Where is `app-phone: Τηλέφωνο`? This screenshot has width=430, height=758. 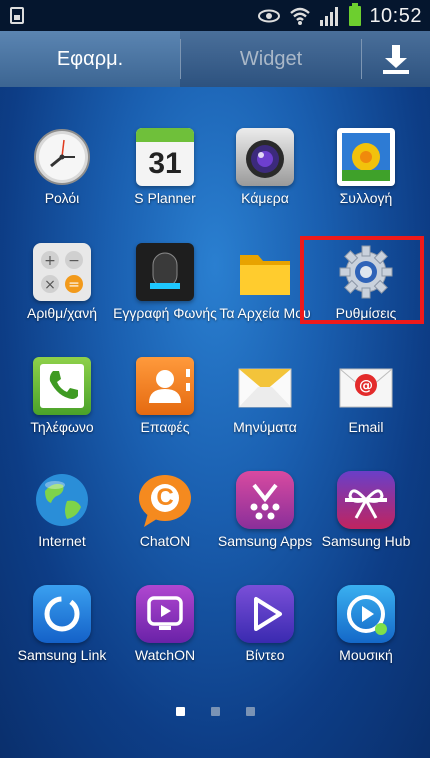
app-phone: Τηλέφωνο is located at coordinates (62, 396).